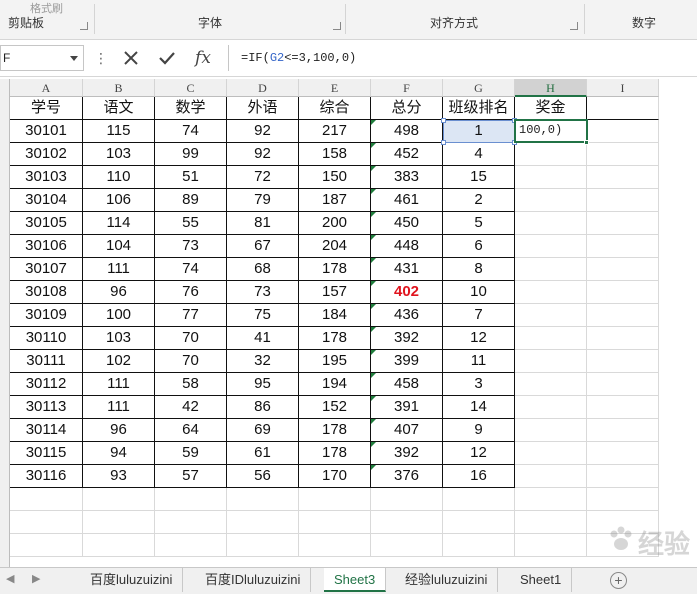  Describe the element at coordinates (407, 108) in the screenshot. I see `header-cell: 总分` at that location.